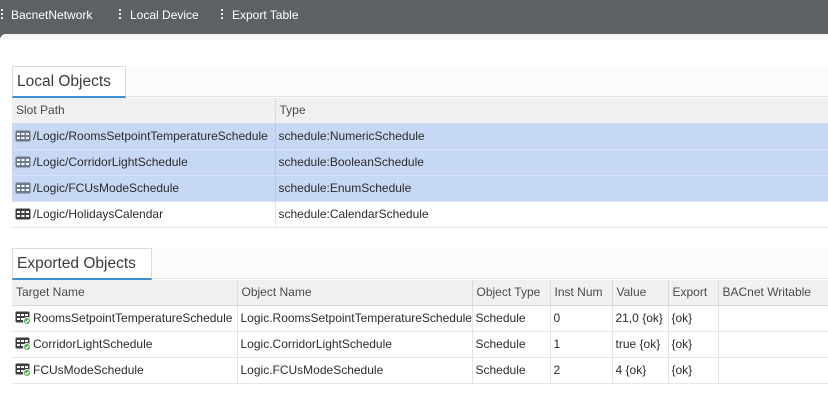 The width and height of the screenshot is (828, 394). What do you see at coordinates (98, 214) in the screenshot?
I see `slot-path-text: /Logic/HolidaysCalendar` at bounding box center [98, 214].